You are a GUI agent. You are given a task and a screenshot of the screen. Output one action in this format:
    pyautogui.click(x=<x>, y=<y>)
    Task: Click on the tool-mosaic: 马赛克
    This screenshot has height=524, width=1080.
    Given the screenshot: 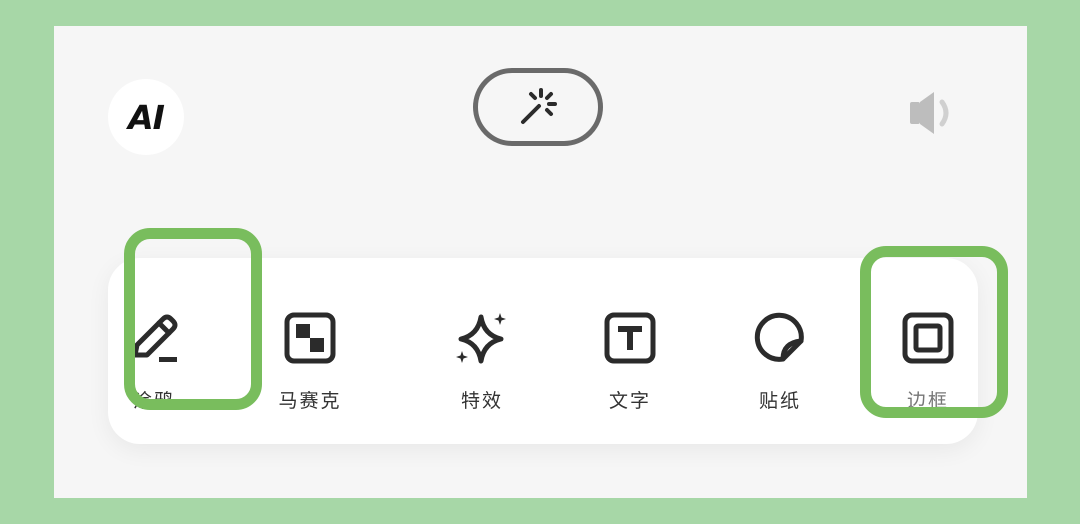 What is the action you would take?
    pyautogui.click(x=310, y=361)
    